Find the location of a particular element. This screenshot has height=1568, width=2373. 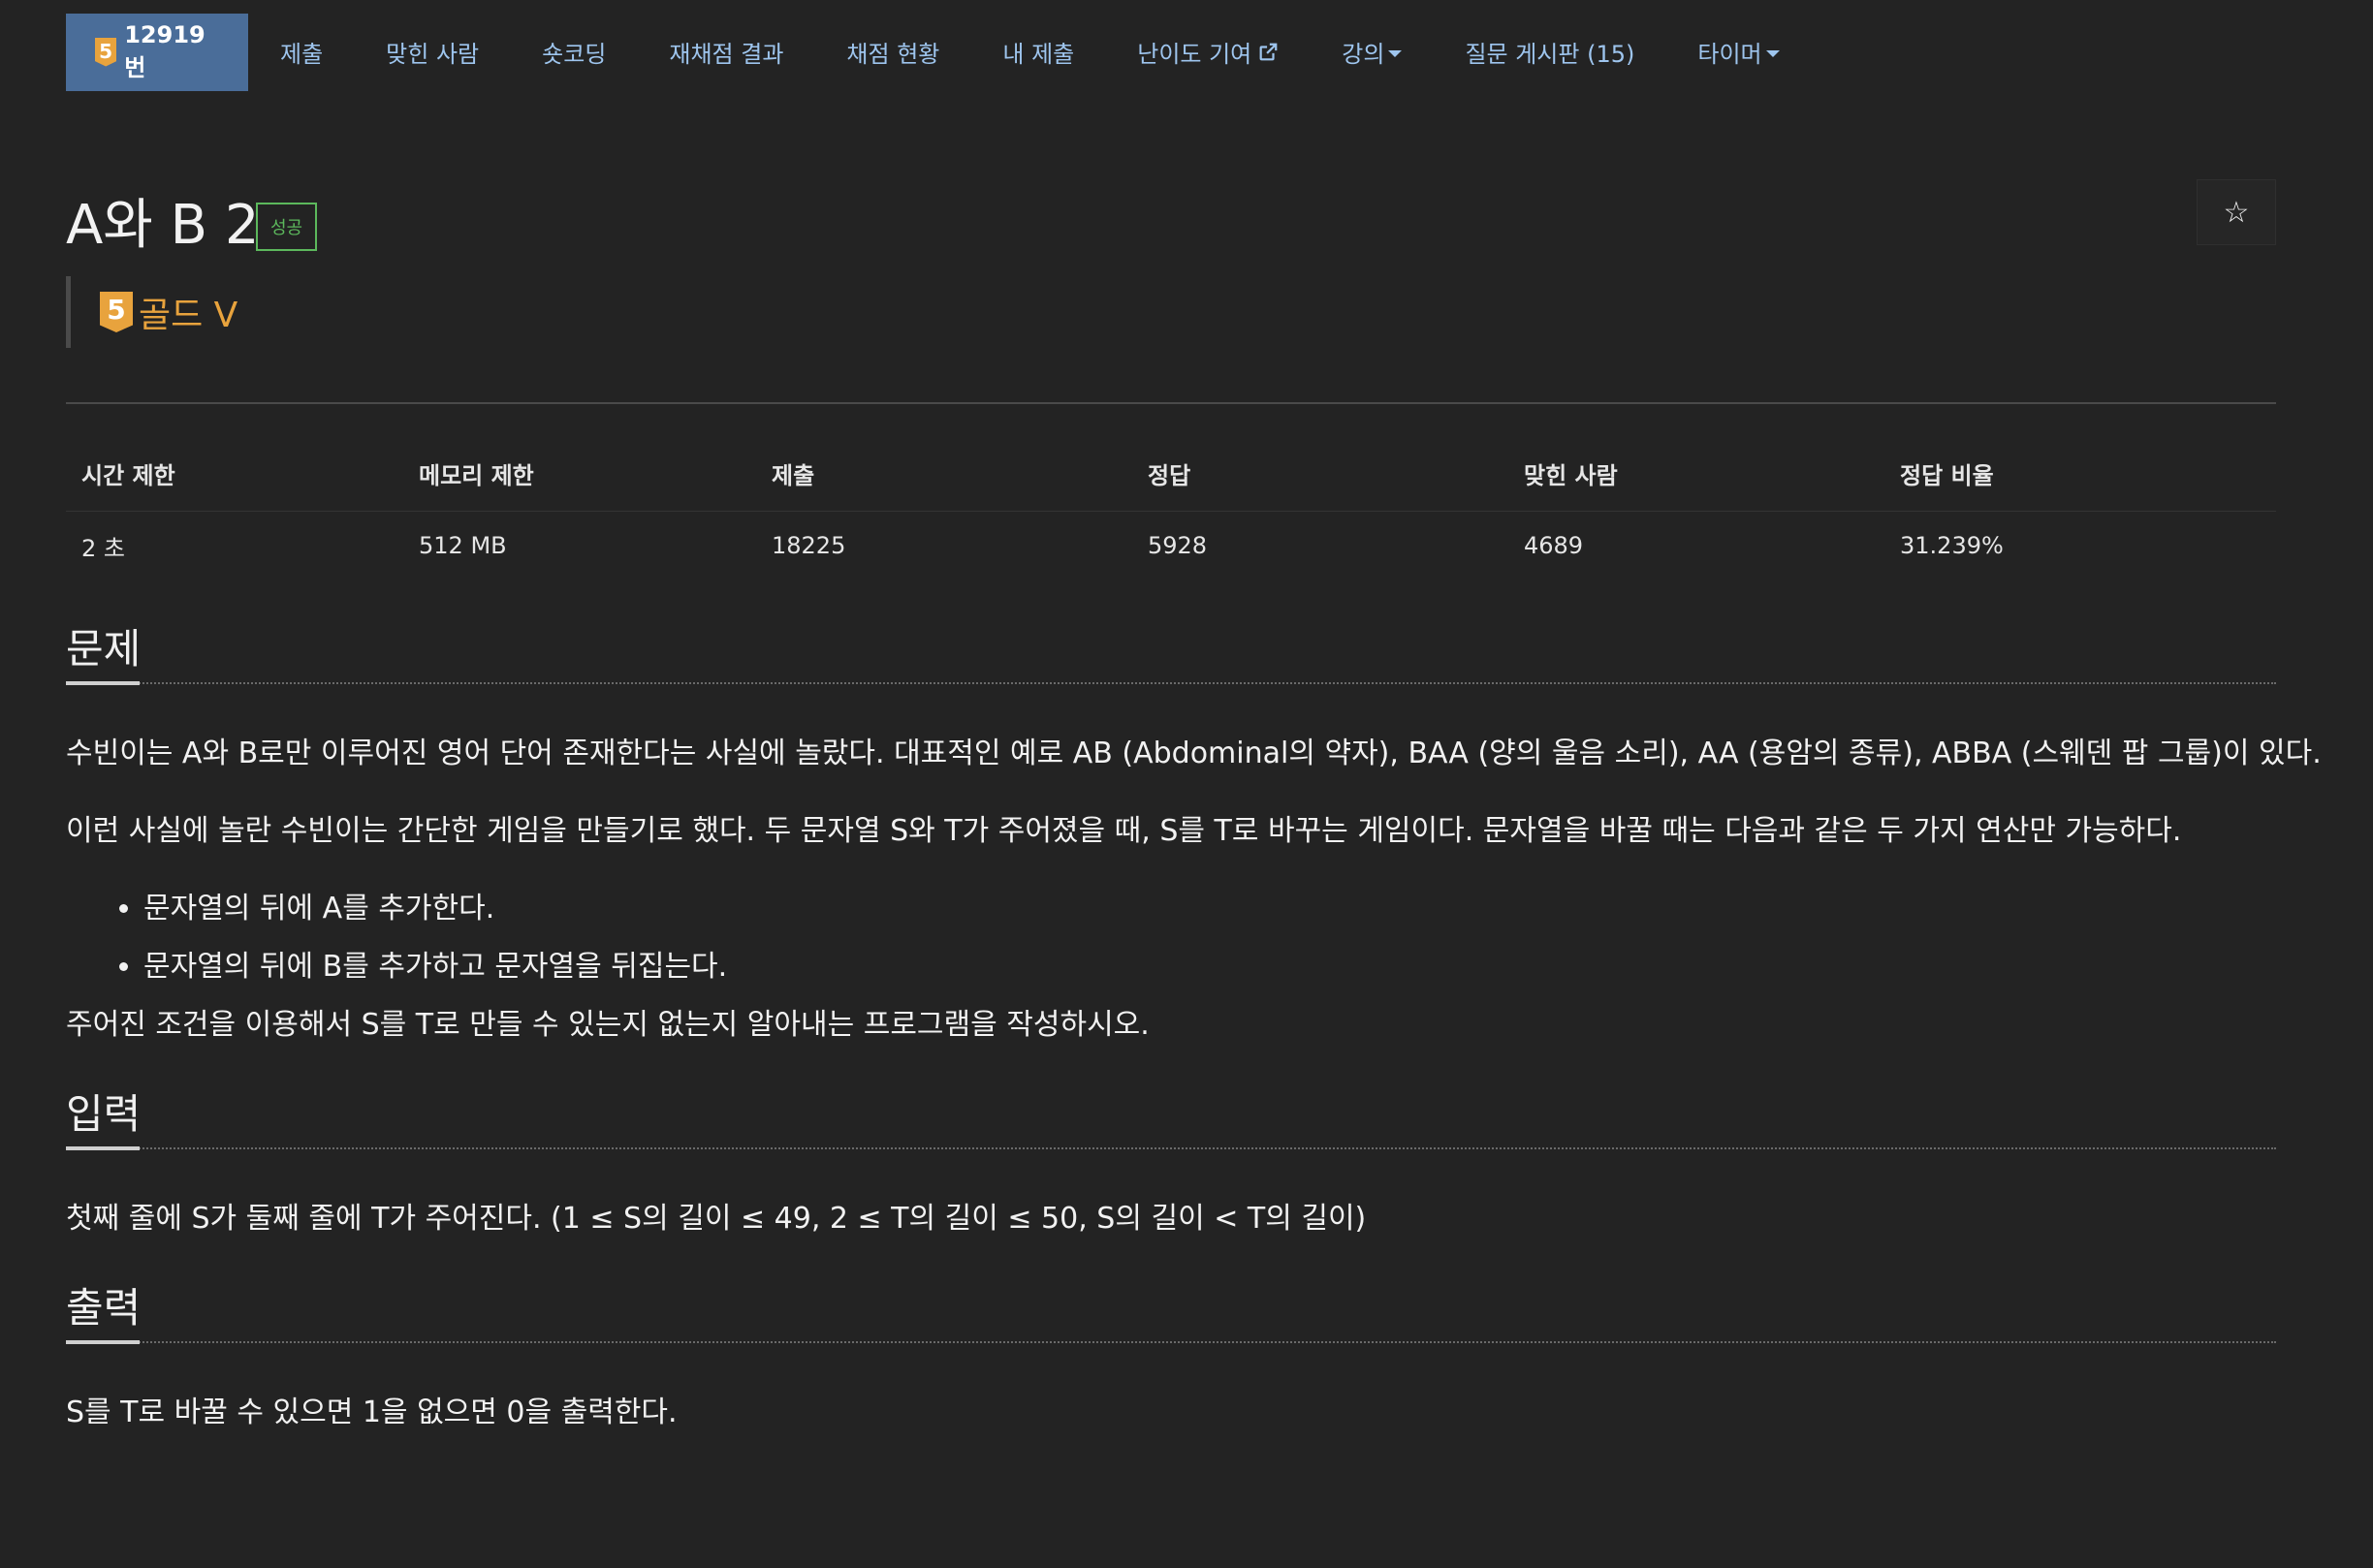

output-description: S를 T로 바꿀 수 있으면 1을 없으면 0을 출력한다. is located at coordinates (372, 1413).